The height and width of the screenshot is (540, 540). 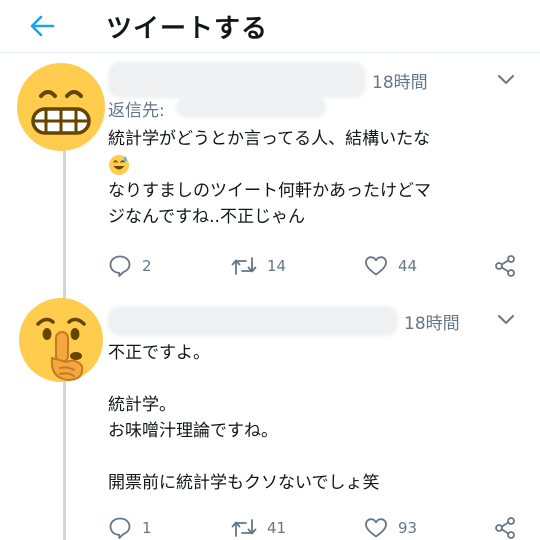 I want to click on tweet-line: 統計学。, so click(x=142, y=405).